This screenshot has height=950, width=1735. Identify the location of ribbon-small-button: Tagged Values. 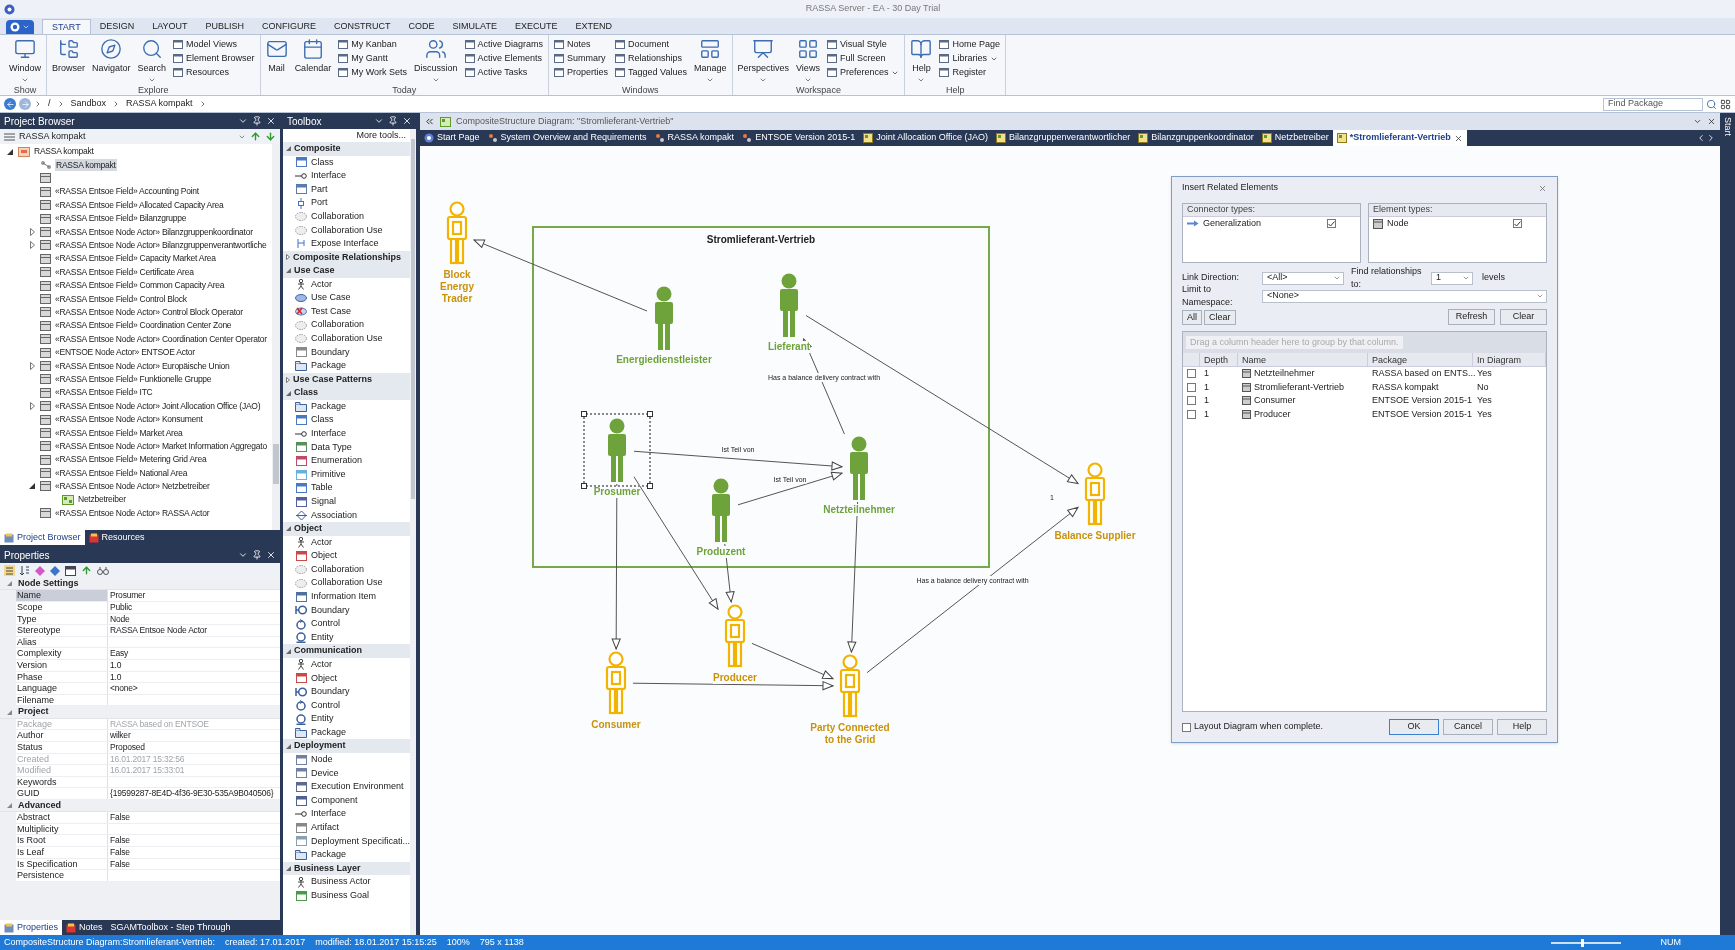
(651, 72).